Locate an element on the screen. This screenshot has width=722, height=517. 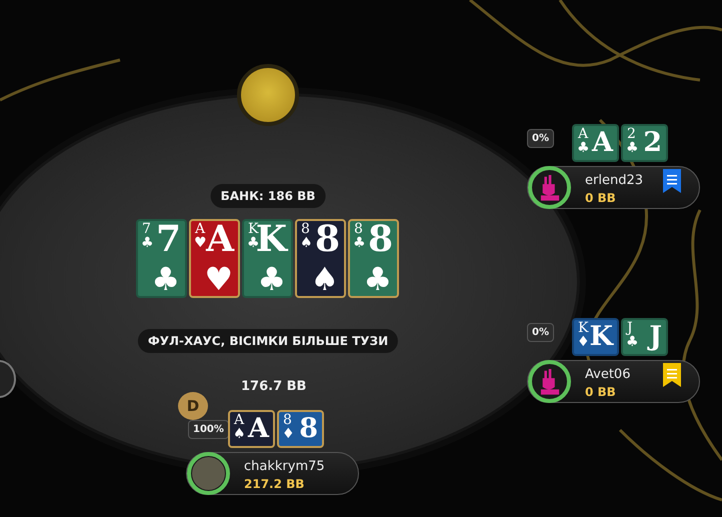
pot-label: БАНК: 186 BB is located at coordinates (268, 196).